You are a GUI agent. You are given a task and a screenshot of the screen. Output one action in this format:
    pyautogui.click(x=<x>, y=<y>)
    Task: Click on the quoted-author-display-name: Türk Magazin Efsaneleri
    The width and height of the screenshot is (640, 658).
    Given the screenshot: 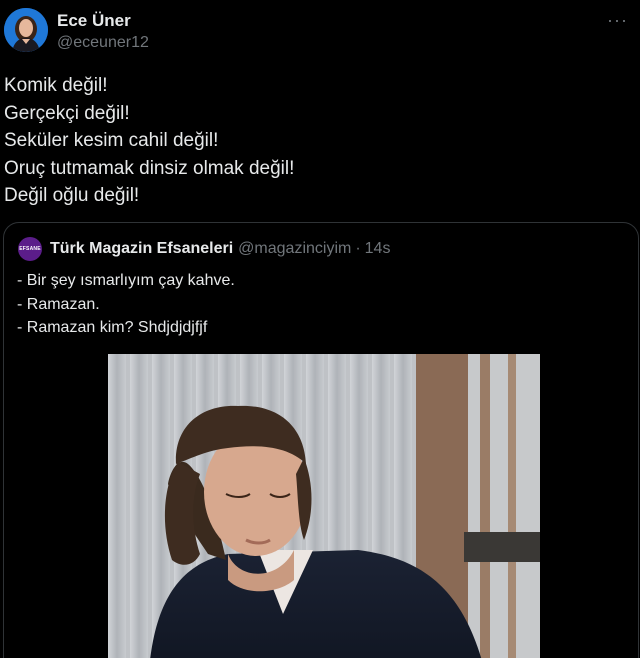 What is the action you would take?
    pyautogui.click(x=141, y=249)
    